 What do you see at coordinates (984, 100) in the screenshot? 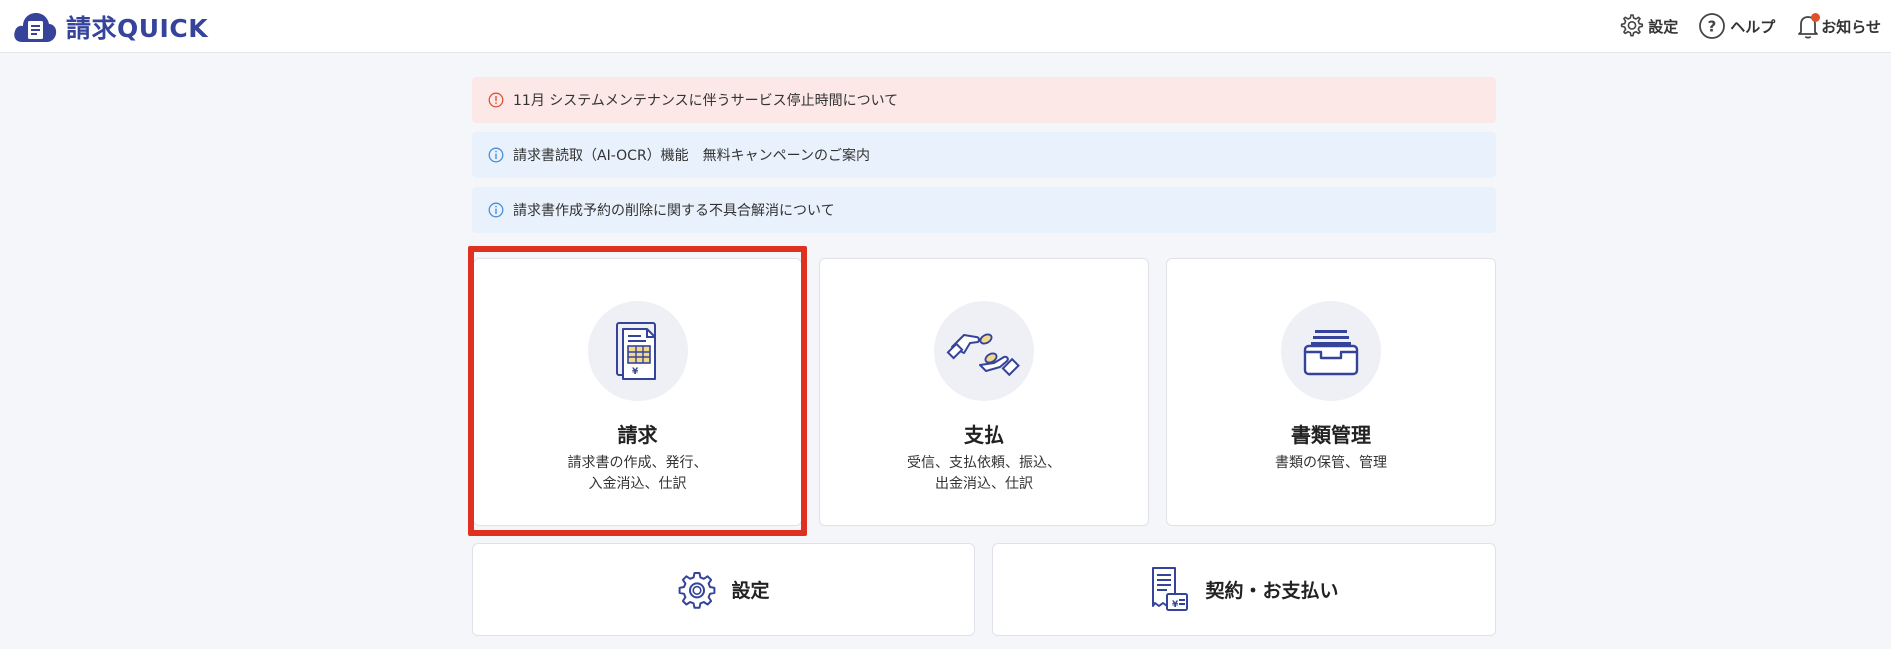
I see `notice-maintenance: 11月 システムメンテナンスに伴うサービス停止時間について` at bounding box center [984, 100].